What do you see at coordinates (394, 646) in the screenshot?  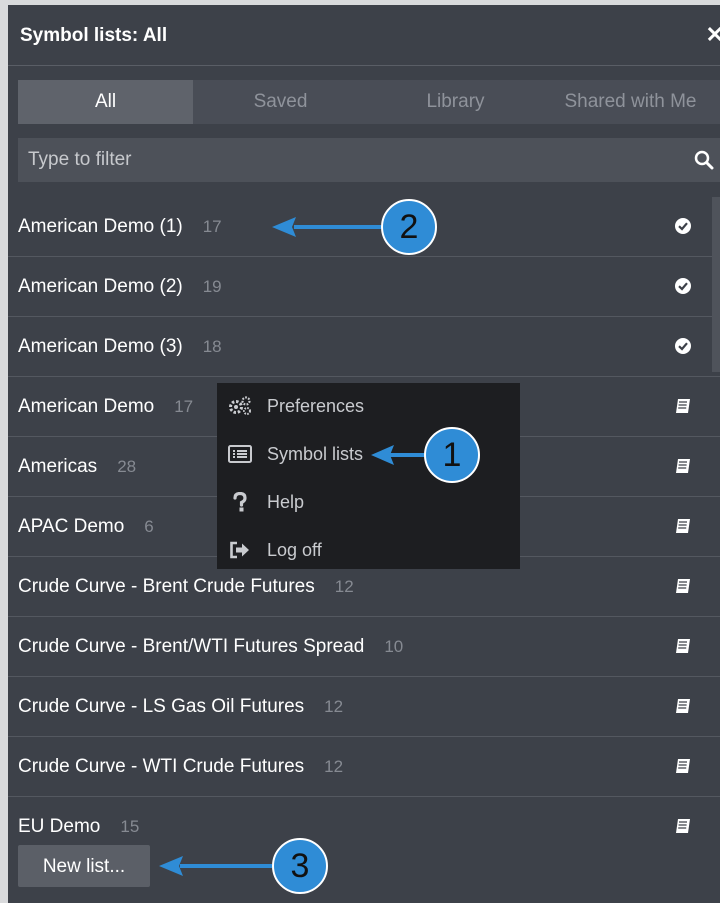 I see `list-item-count: 10` at bounding box center [394, 646].